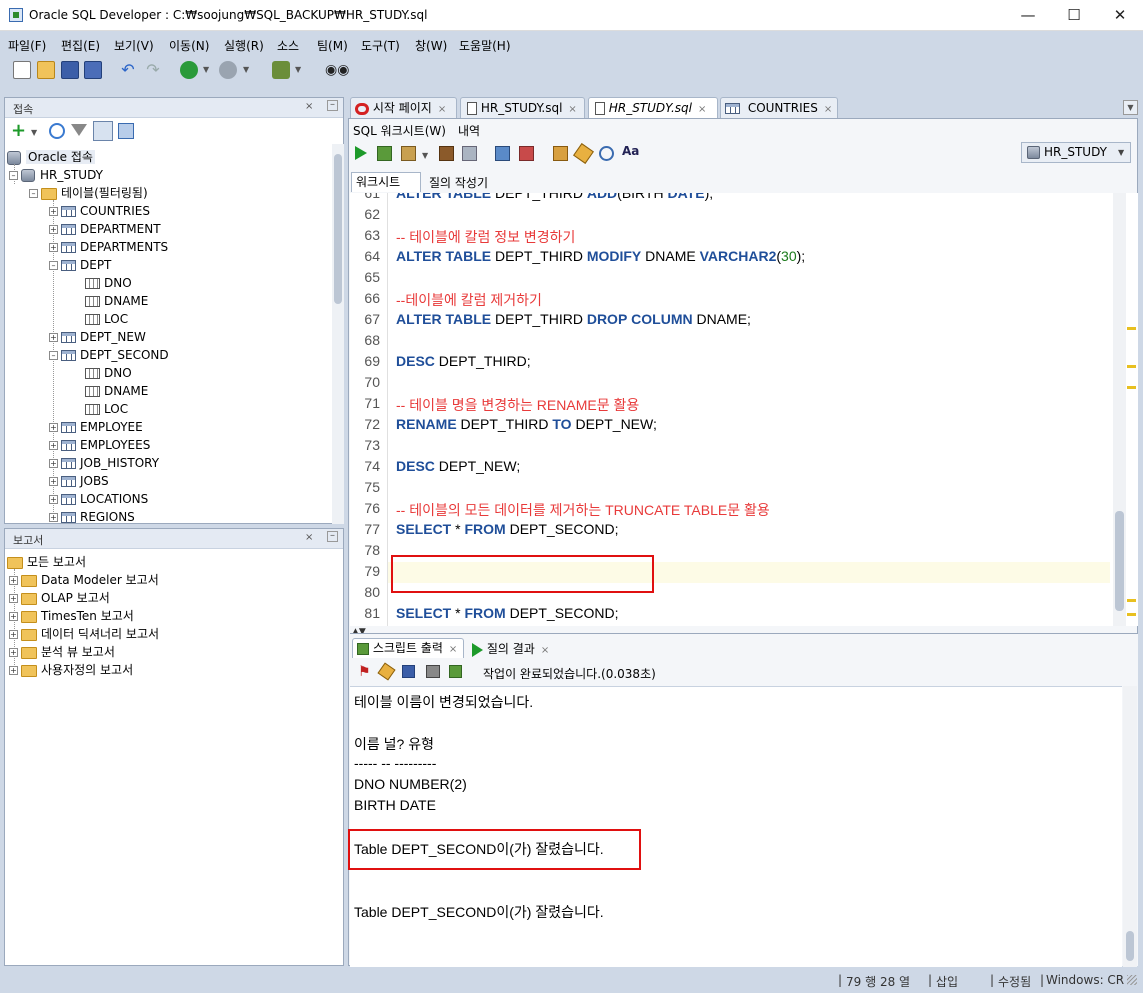 This screenshot has height=993, width=1143. What do you see at coordinates (106, 409) in the screenshot?
I see `tree-column-item: LOC` at bounding box center [106, 409].